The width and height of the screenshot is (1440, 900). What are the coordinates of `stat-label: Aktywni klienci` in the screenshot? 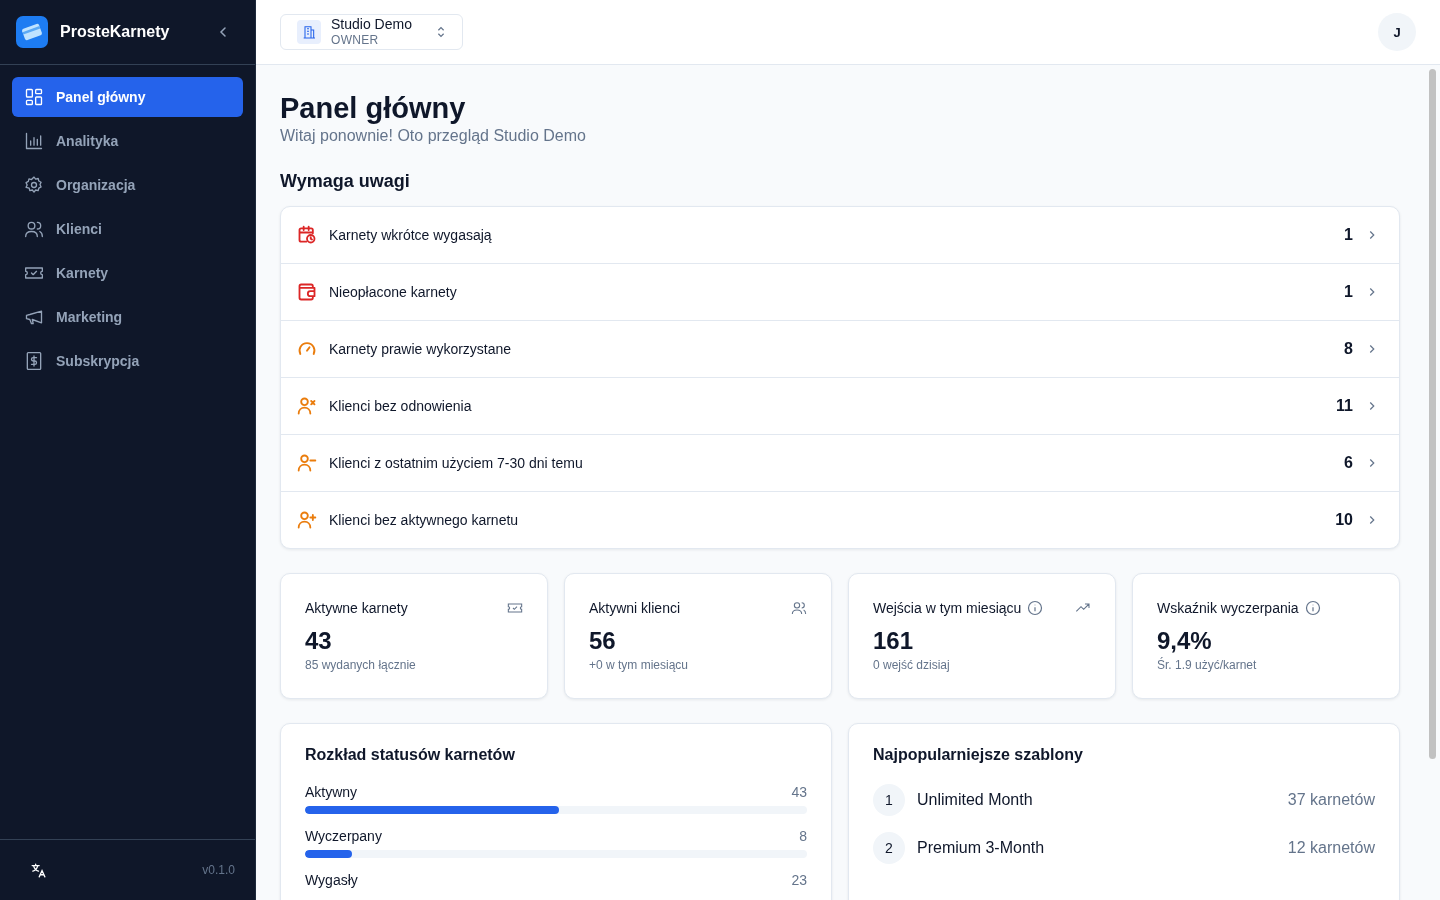 It's located at (635, 608).